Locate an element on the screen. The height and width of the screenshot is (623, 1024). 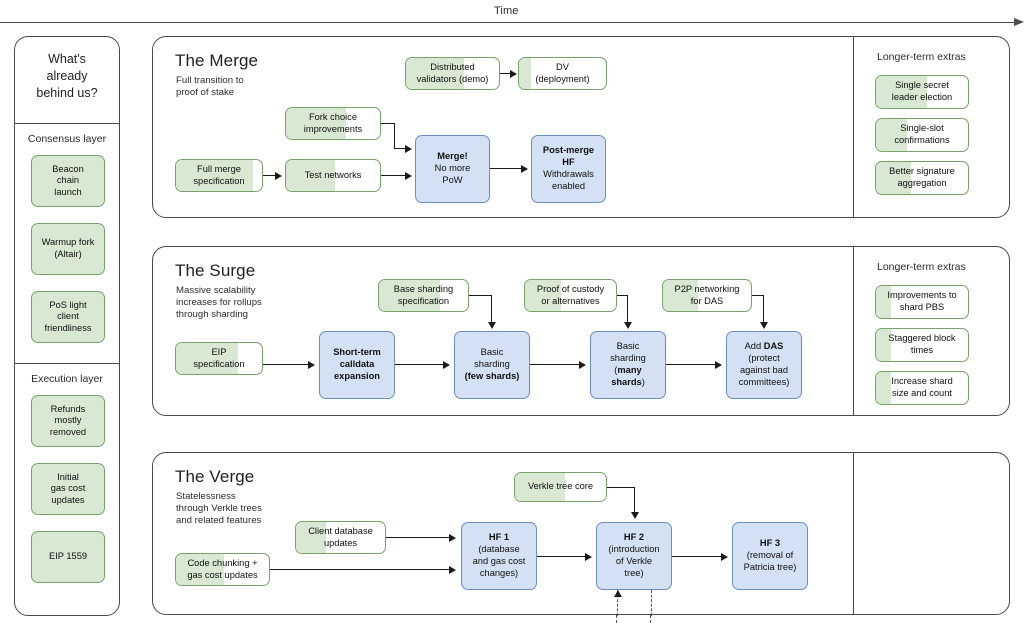
node-verkle-tree-core: Verkle tree core is located at coordinates (560, 487).